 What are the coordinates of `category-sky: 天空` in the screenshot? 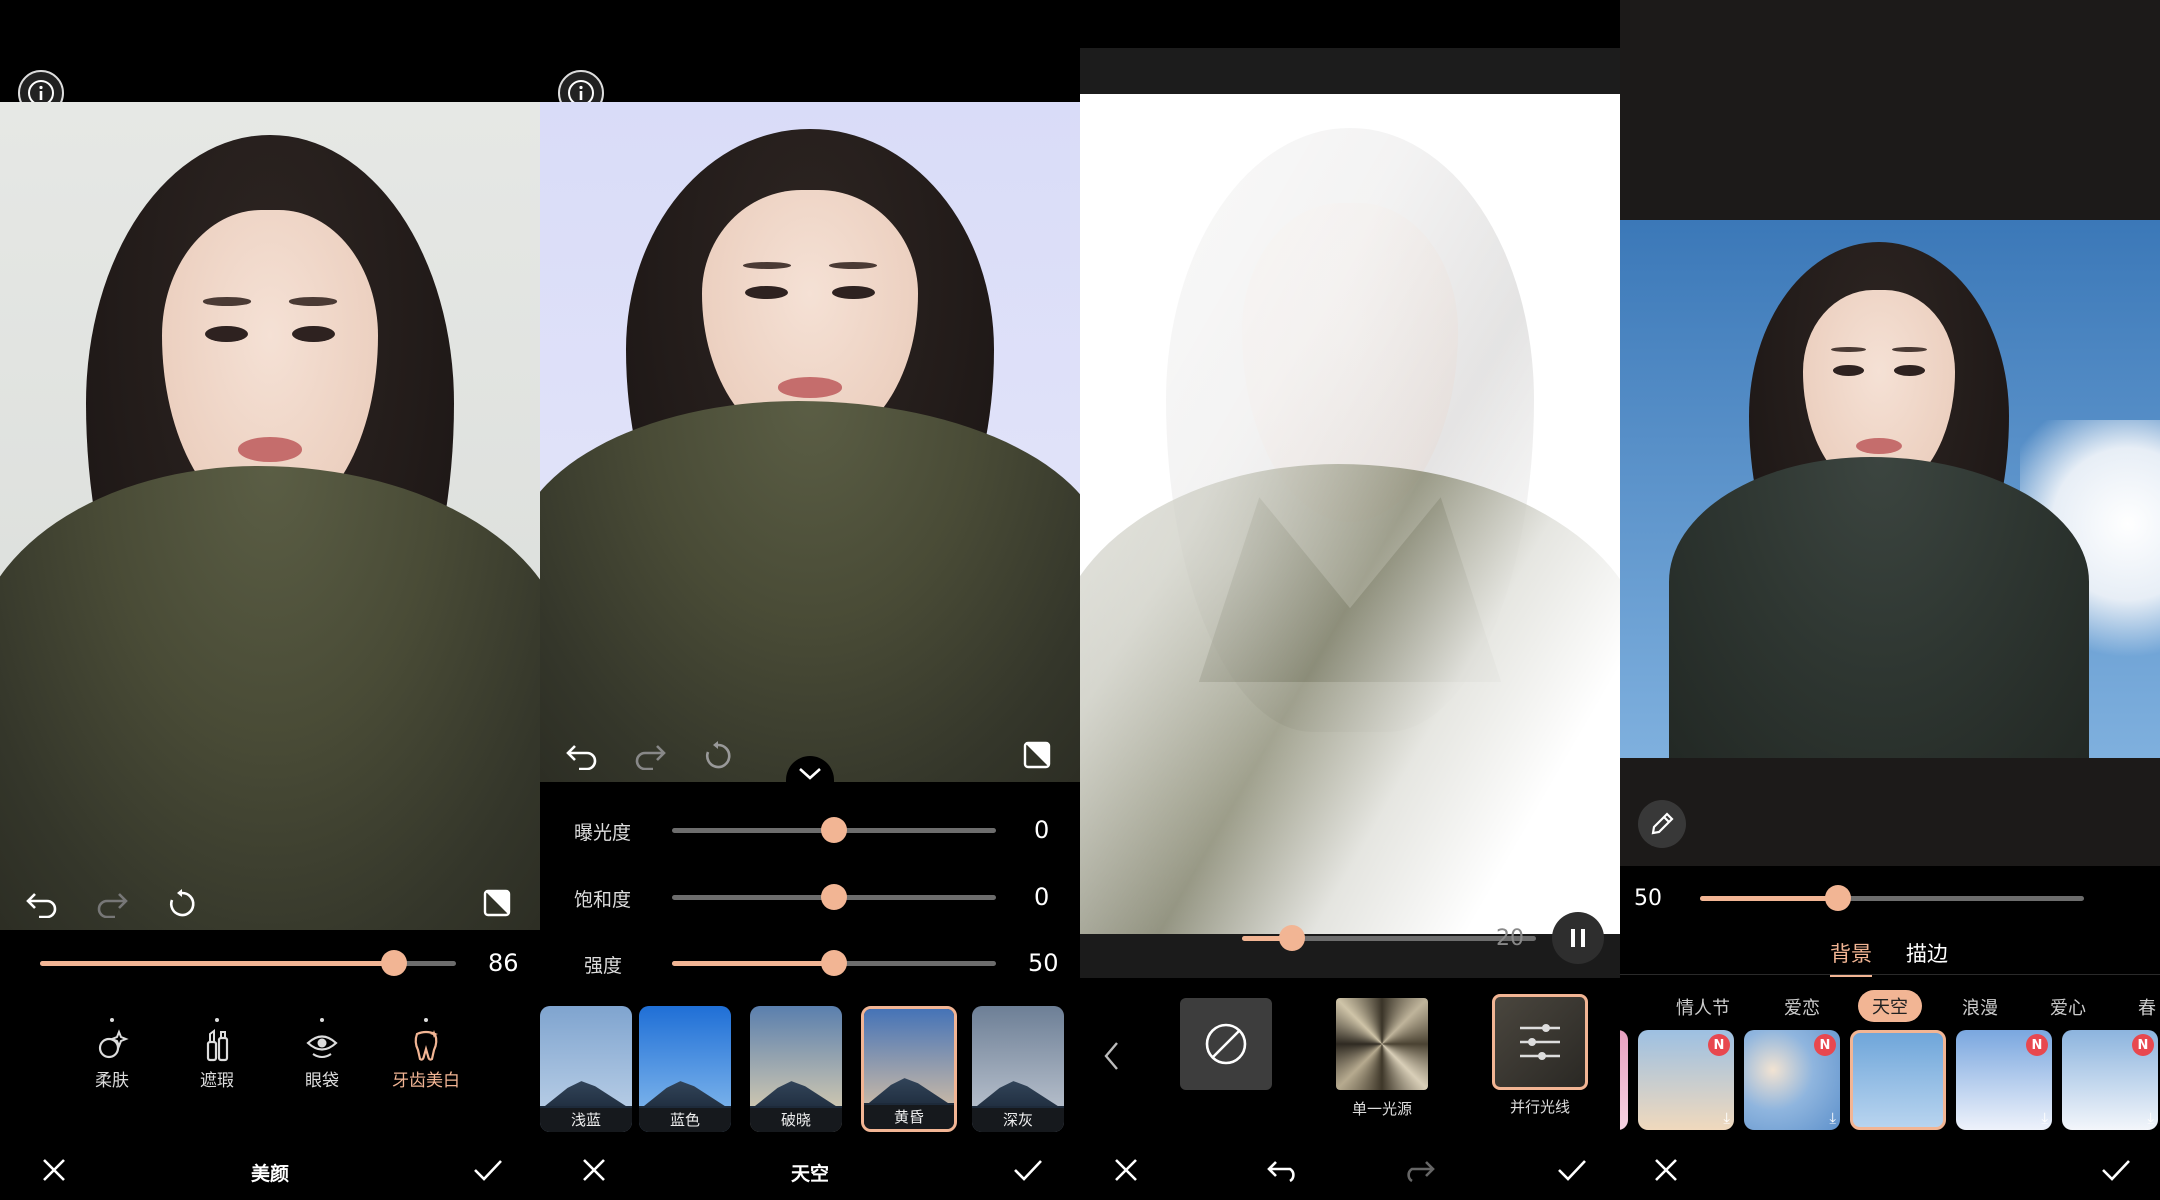 It's located at (1890, 1006).